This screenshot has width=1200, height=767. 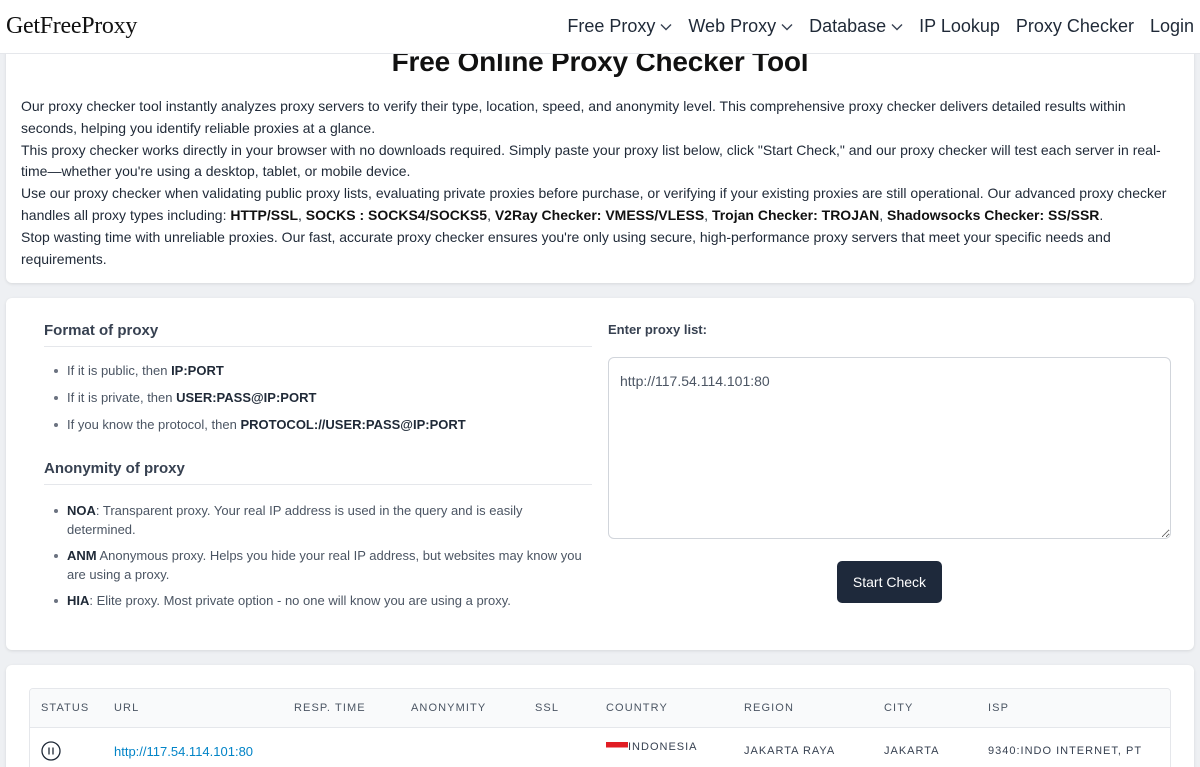 What do you see at coordinates (637, 708) in the screenshot?
I see `column-country: COUNTRY` at bounding box center [637, 708].